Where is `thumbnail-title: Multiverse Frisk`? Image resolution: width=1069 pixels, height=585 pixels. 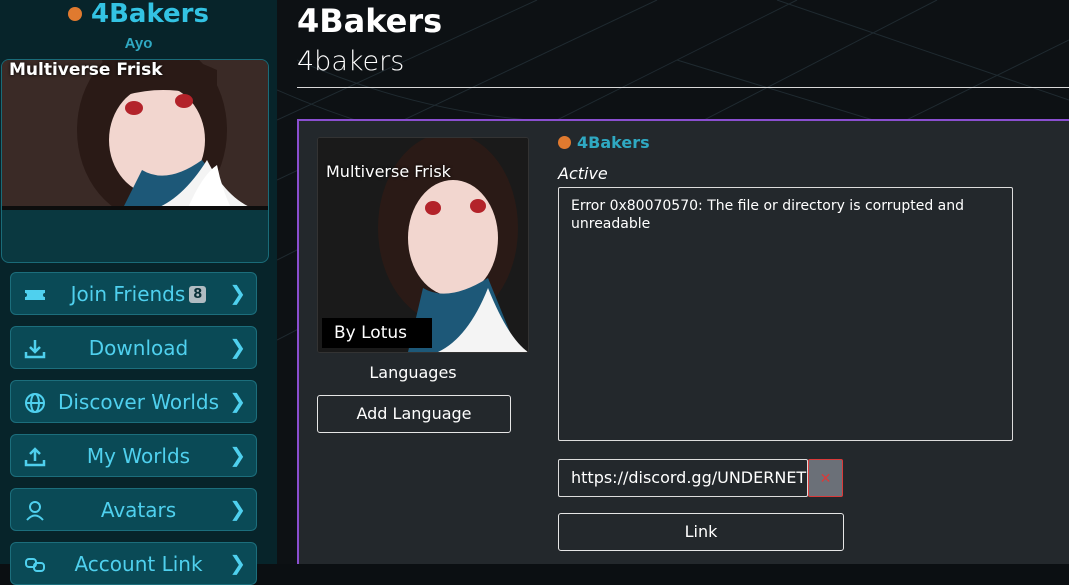
thumbnail-title: Multiverse Frisk is located at coordinates (388, 171).